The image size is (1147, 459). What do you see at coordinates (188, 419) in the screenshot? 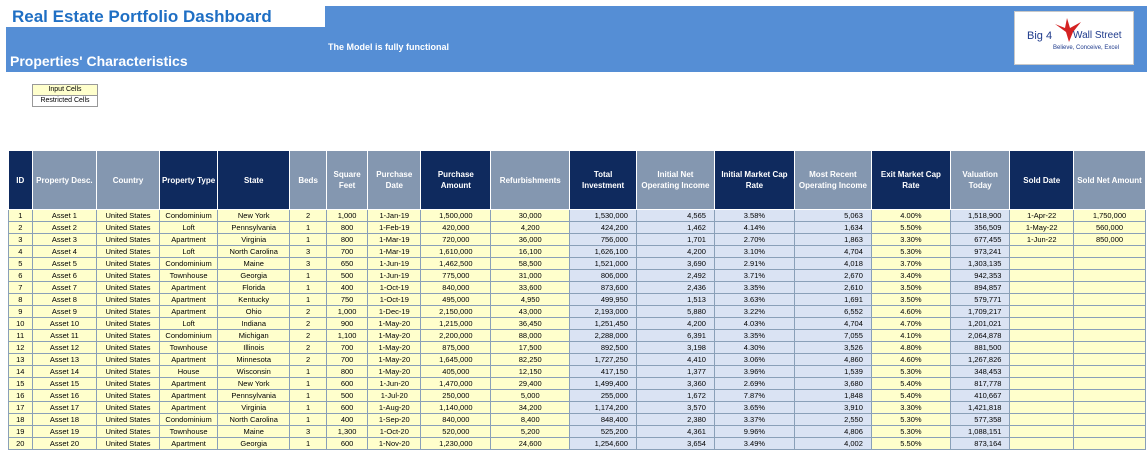
I see `table-cell: Condominium` at bounding box center [188, 419].